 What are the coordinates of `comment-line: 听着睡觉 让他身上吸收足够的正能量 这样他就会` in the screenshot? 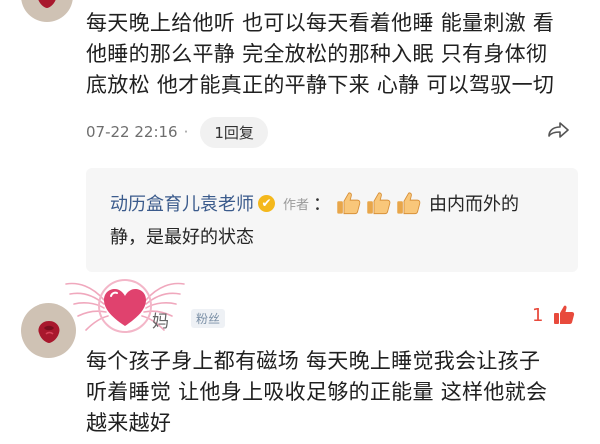 It's located at (317, 392).